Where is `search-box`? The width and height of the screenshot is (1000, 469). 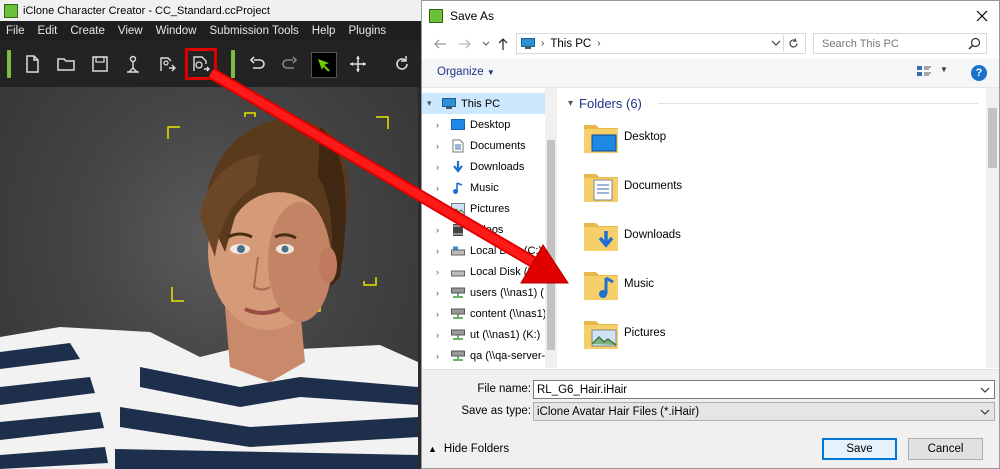
search-box is located at coordinates (900, 43).